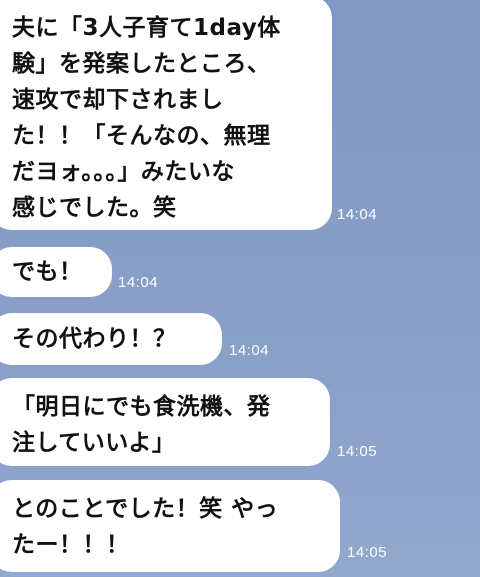 Image resolution: width=480 pixels, height=577 pixels. I want to click on message-bubble: でも！, so click(56, 272).